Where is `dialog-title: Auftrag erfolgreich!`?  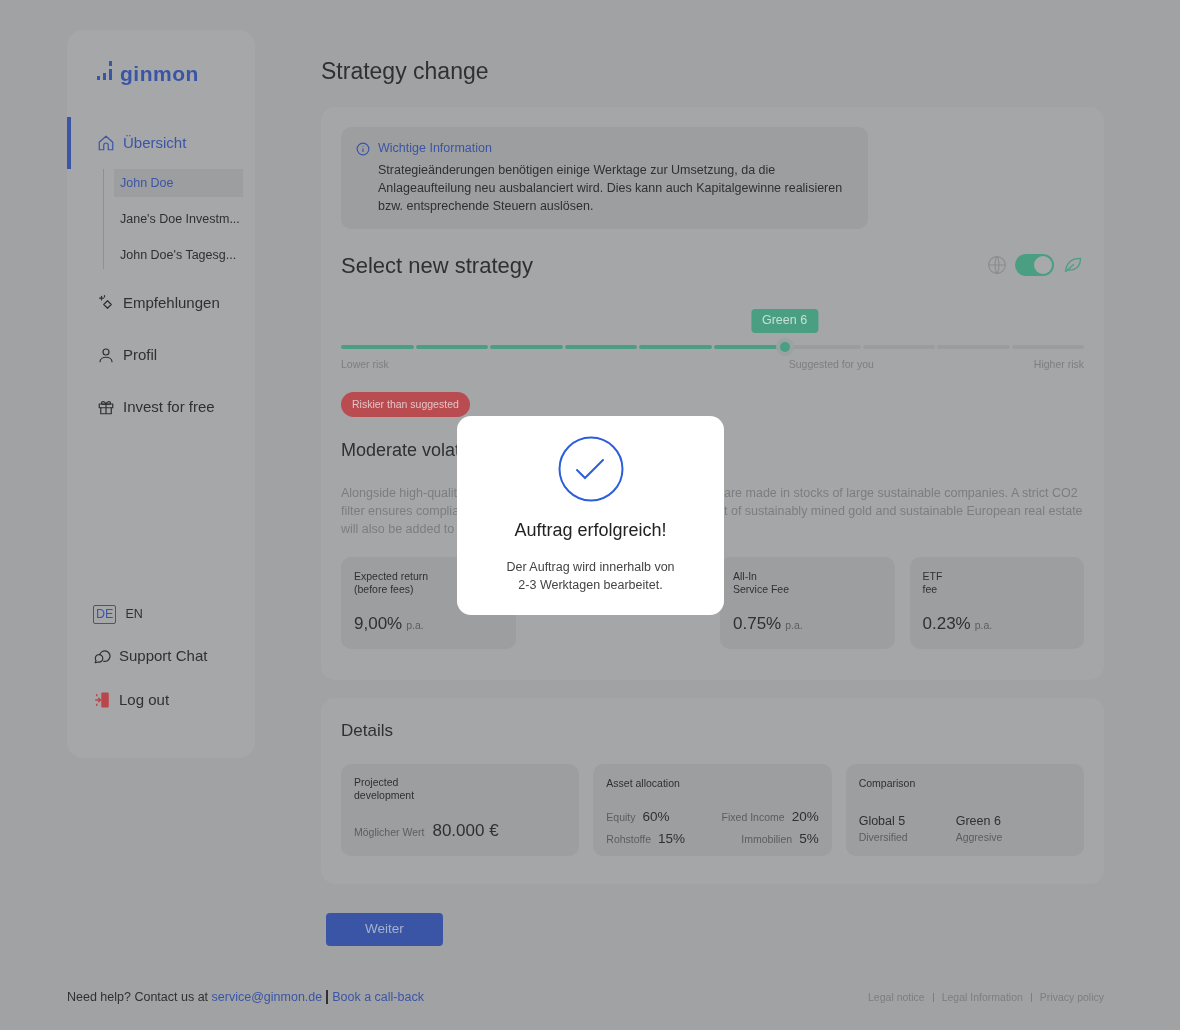
dialog-title: Auftrag erfolgreich! is located at coordinates (590, 530).